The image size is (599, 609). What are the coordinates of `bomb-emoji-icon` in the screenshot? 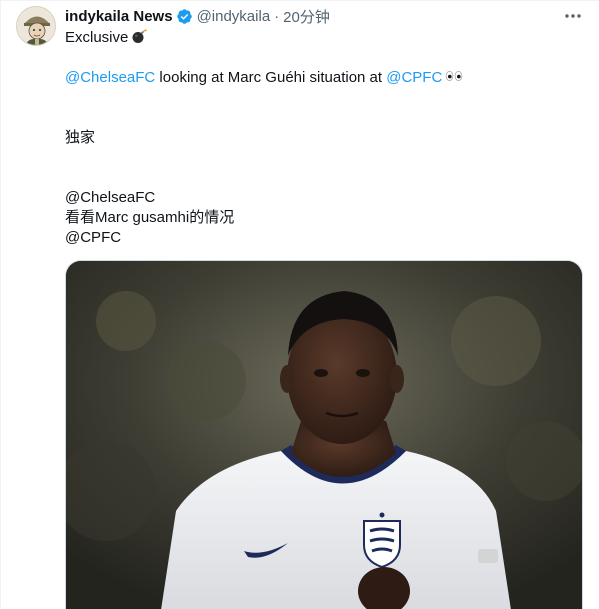 It's located at (139, 36).